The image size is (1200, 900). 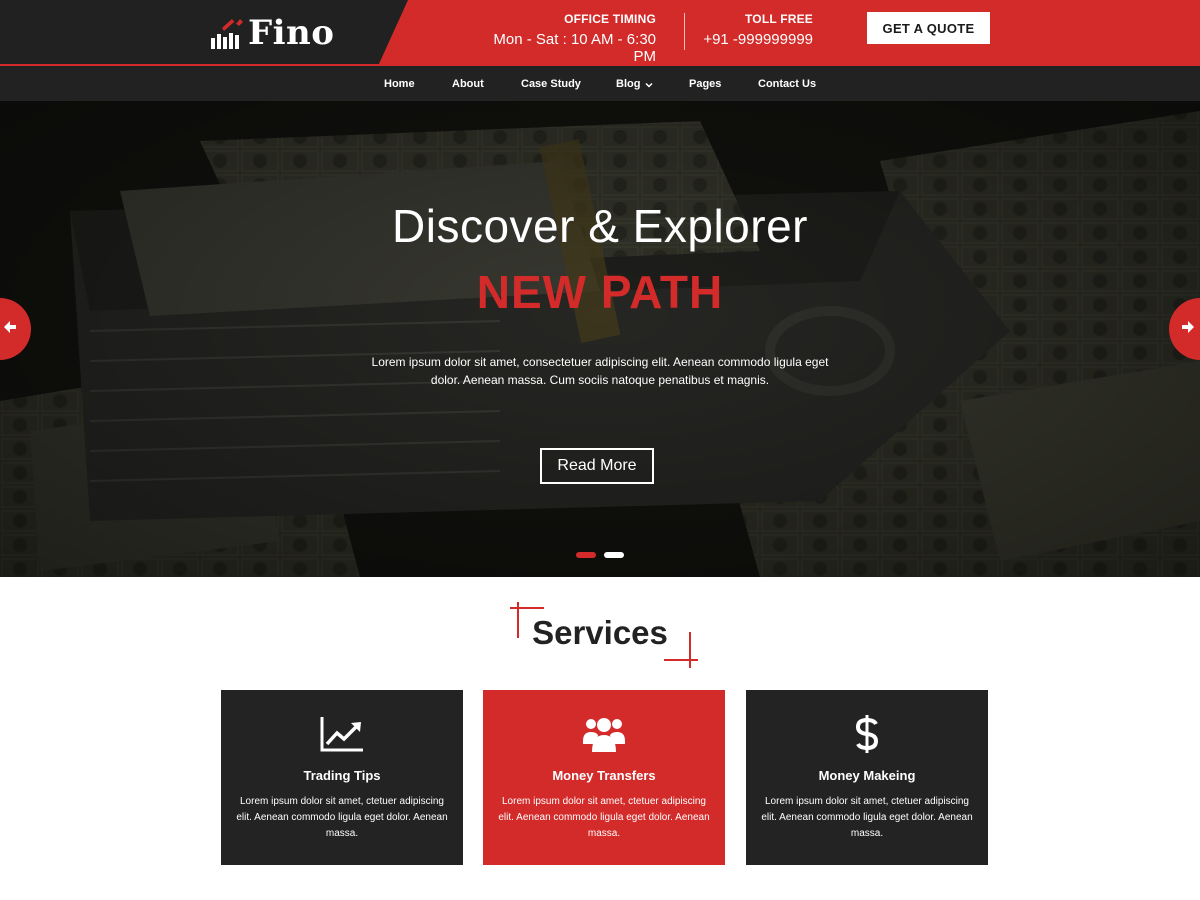 What do you see at coordinates (681, 650) in the screenshot?
I see `heading-corner-bottom-right` at bounding box center [681, 650].